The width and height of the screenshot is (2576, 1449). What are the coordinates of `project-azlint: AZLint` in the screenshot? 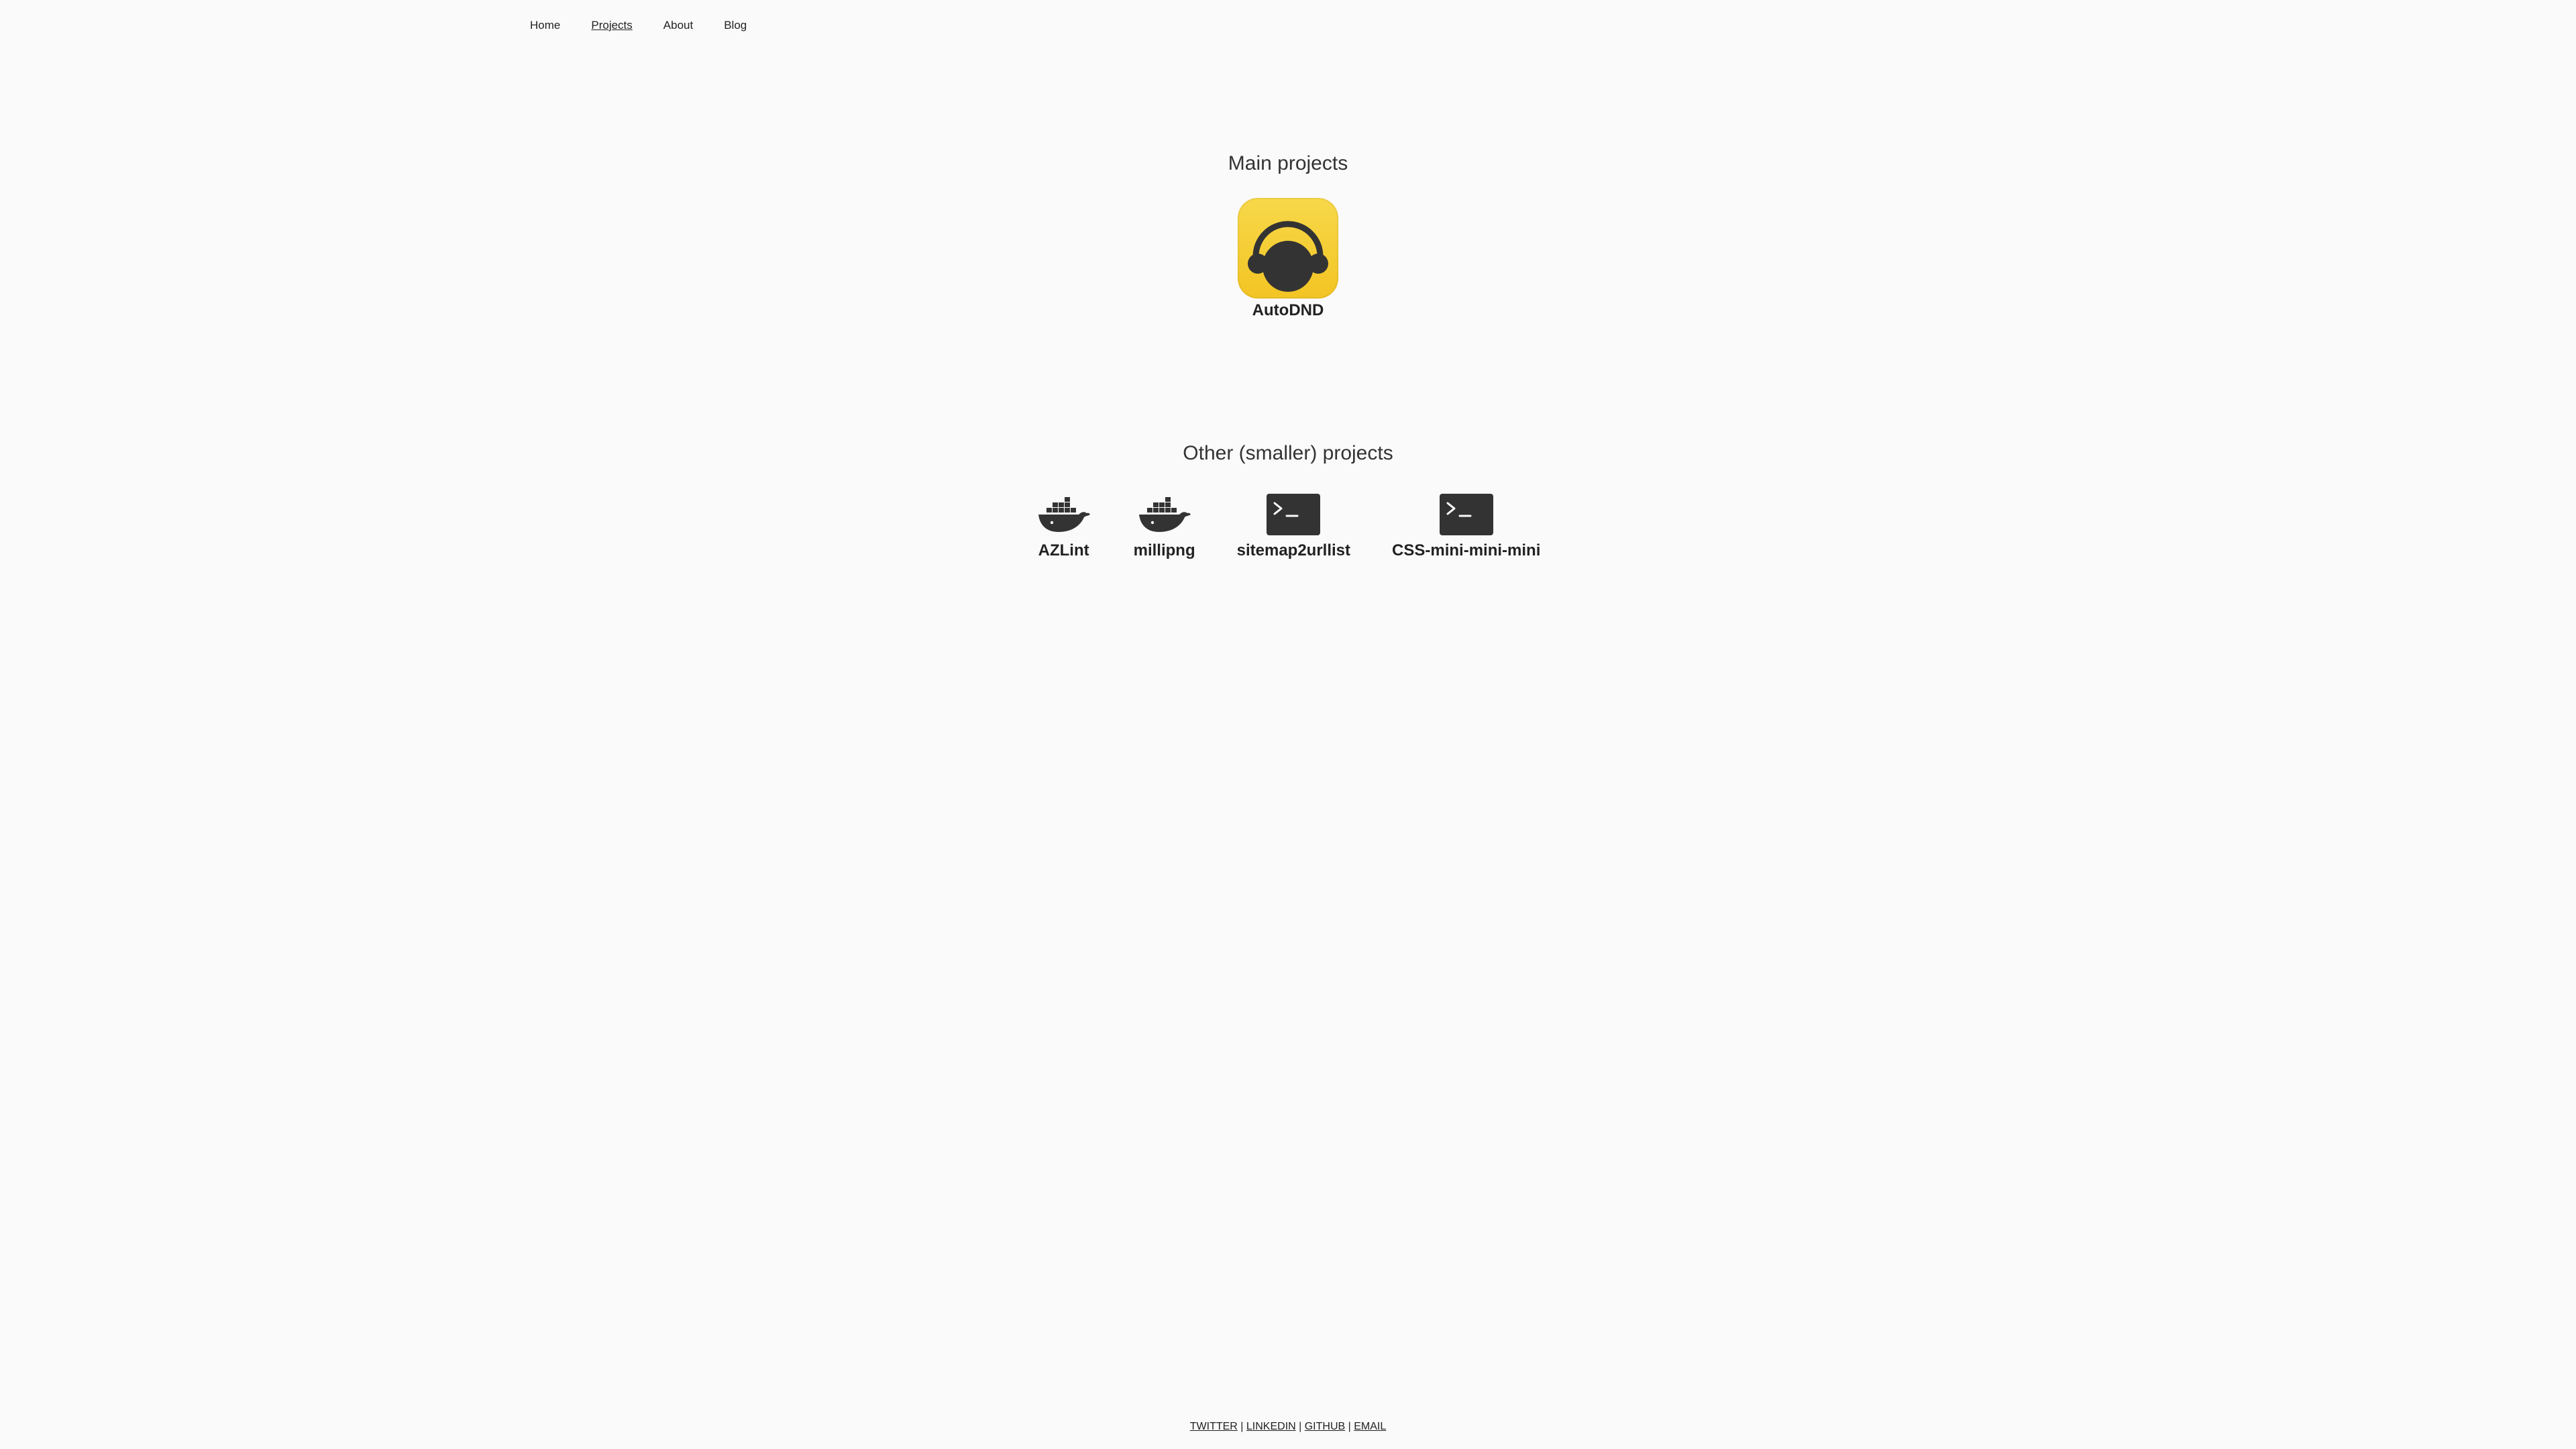 It's located at (1064, 526).